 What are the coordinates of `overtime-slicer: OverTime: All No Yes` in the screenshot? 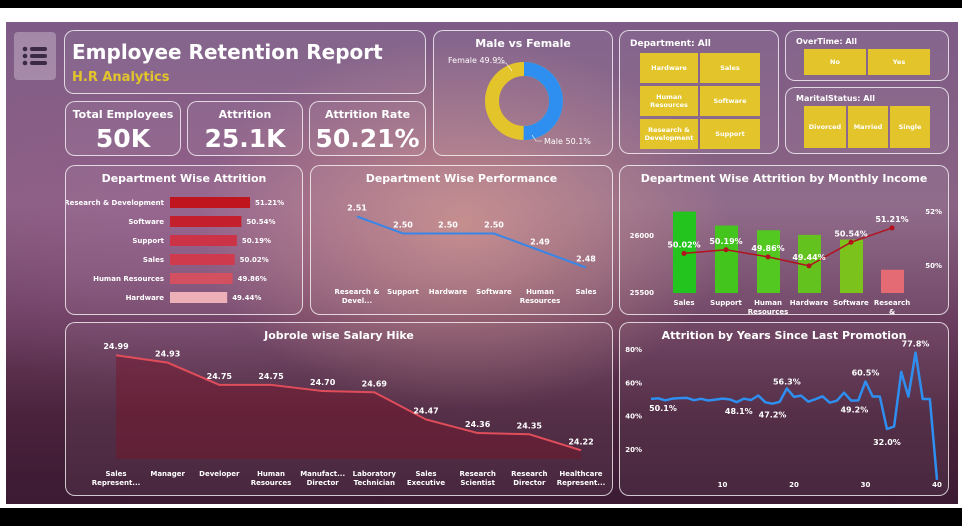 It's located at (867, 55).